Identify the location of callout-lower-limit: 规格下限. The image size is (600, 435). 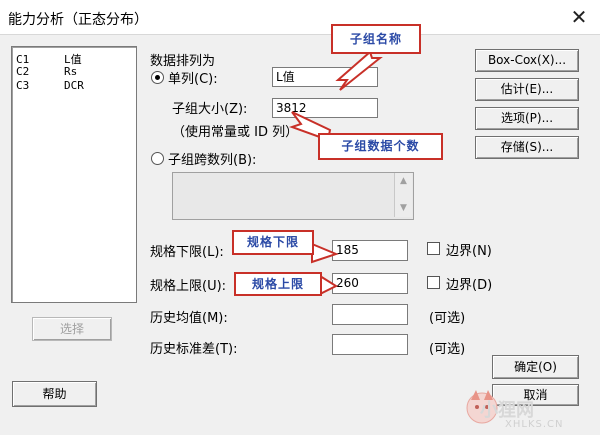
(273, 242).